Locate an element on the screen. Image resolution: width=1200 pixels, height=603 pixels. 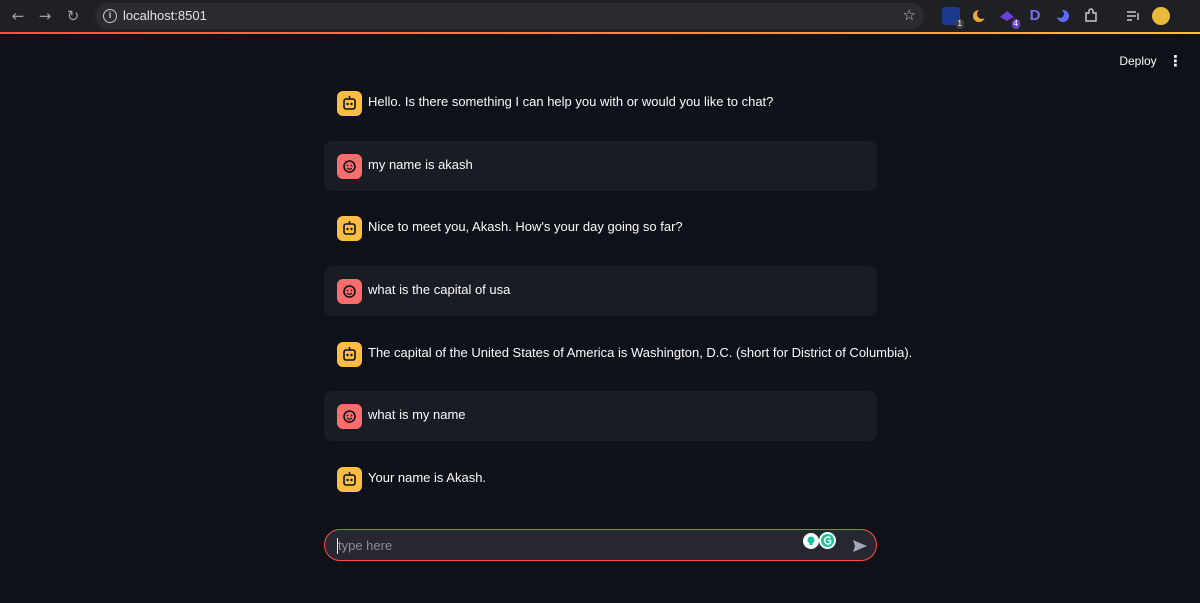
chat-message-user: what is my name is located at coordinates (600, 416).